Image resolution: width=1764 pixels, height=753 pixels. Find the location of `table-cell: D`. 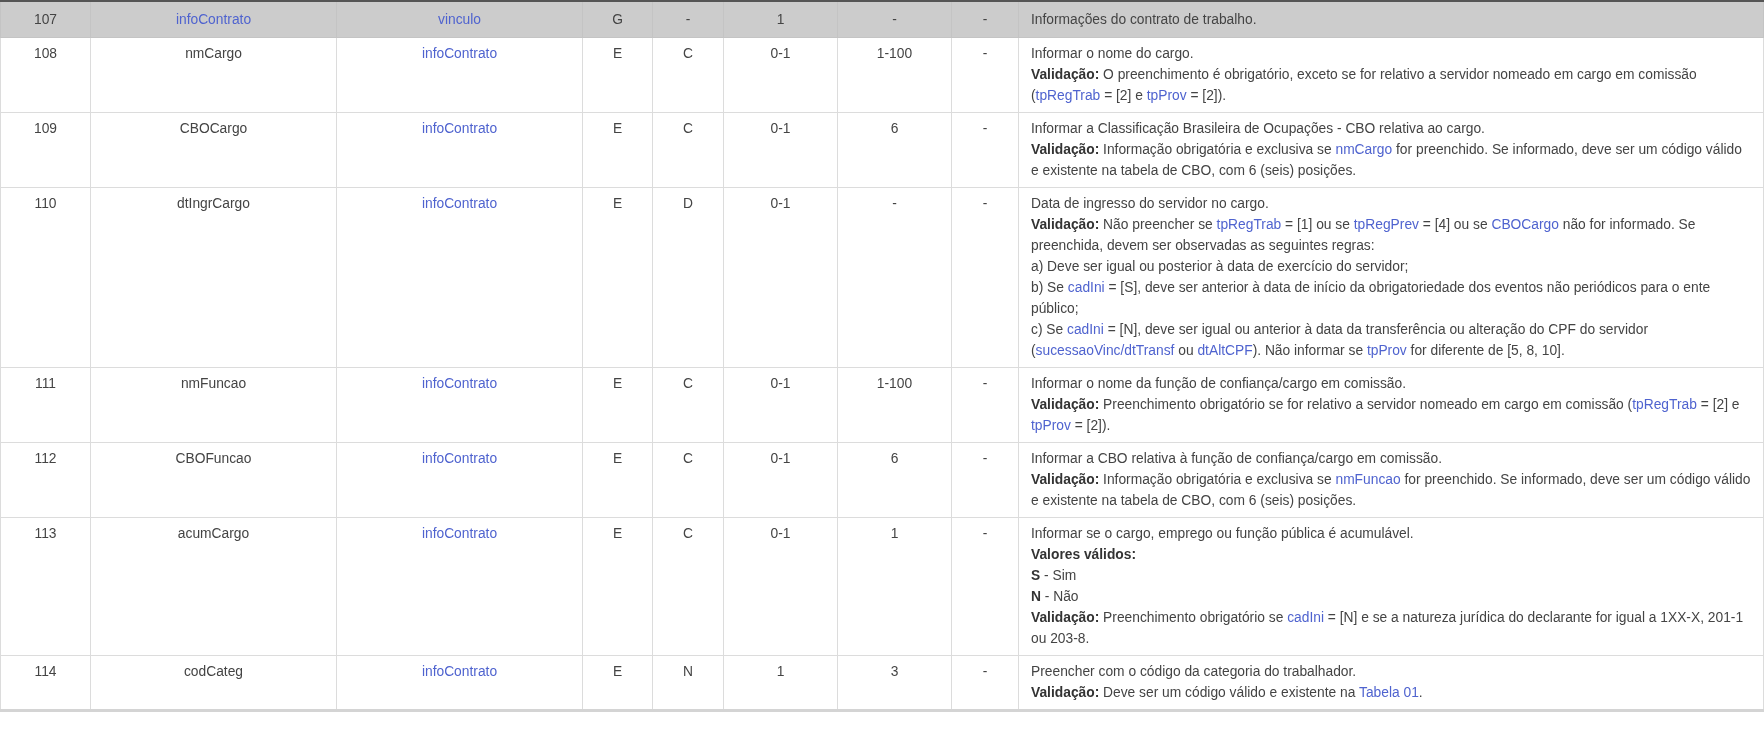

table-cell: D is located at coordinates (688, 203).